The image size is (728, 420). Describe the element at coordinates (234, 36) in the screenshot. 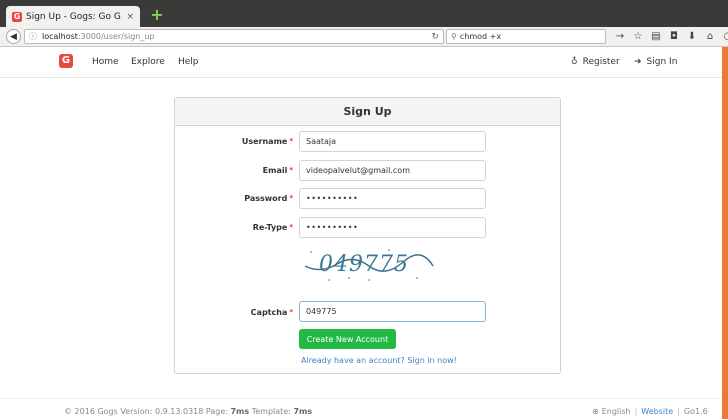

I see `url-bar: ⓘ localhost:3000/user/sign_up ↻` at that location.